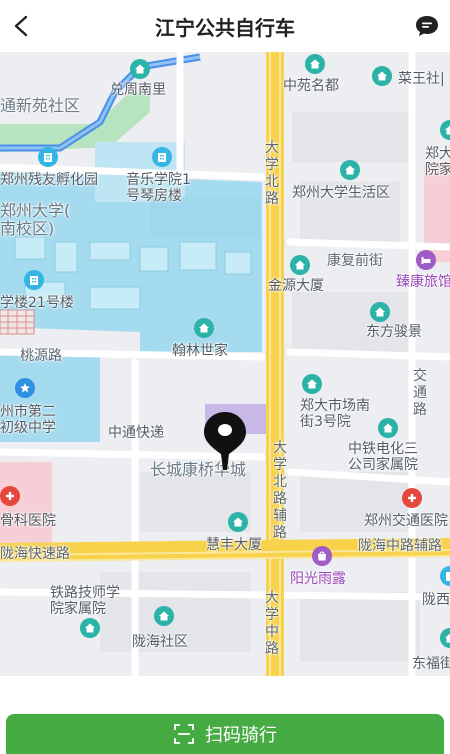 This screenshot has height=754, width=450. Describe the element at coordinates (383, 465) in the screenshot. I see `poi-label: 公司家属院` at that location.